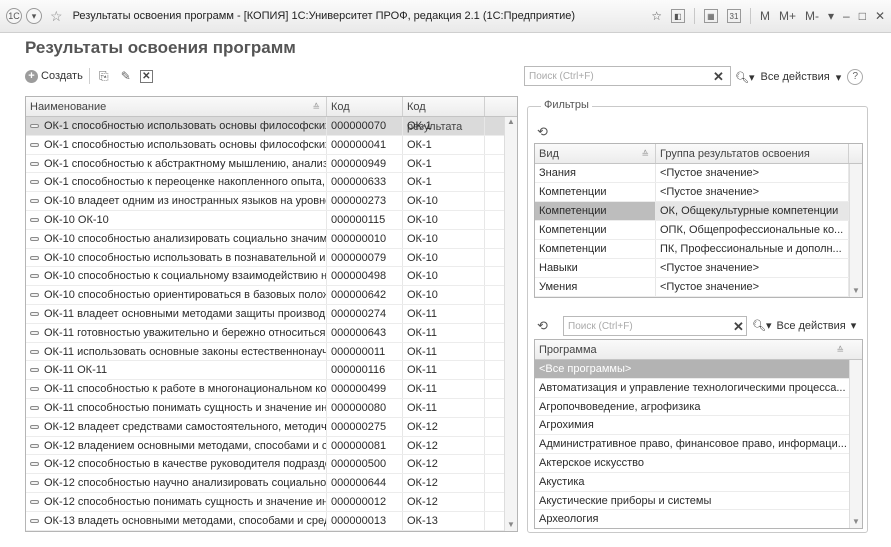 This screenshot has height=547, width=891. Describe the element at coordinates (692, 463) in the screenshot. I see `program-row: Актерское искусство` at that location.